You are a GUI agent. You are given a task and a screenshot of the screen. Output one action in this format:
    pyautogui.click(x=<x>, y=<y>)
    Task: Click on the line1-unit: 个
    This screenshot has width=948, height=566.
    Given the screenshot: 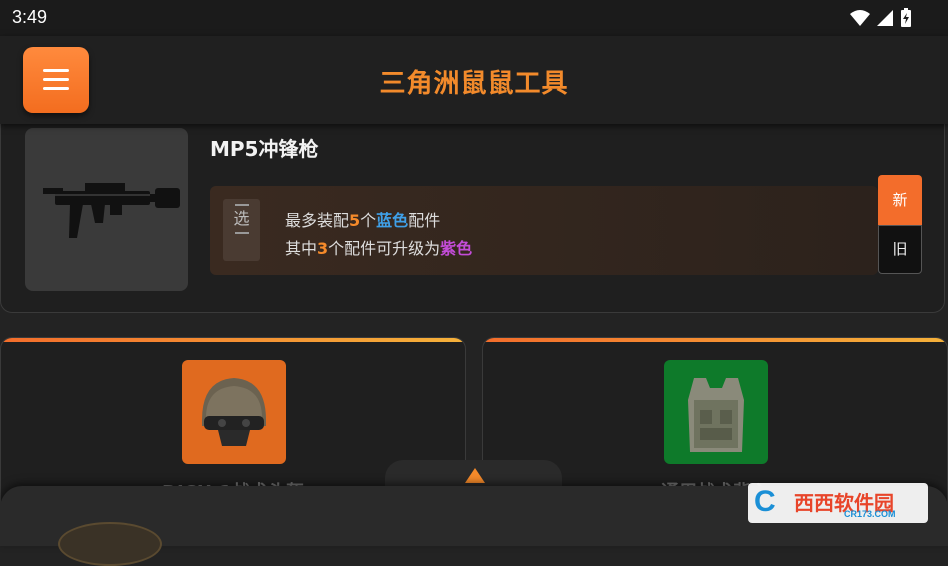 What is the action you would take?
    pyautogui.click(x=368, y=220)
    